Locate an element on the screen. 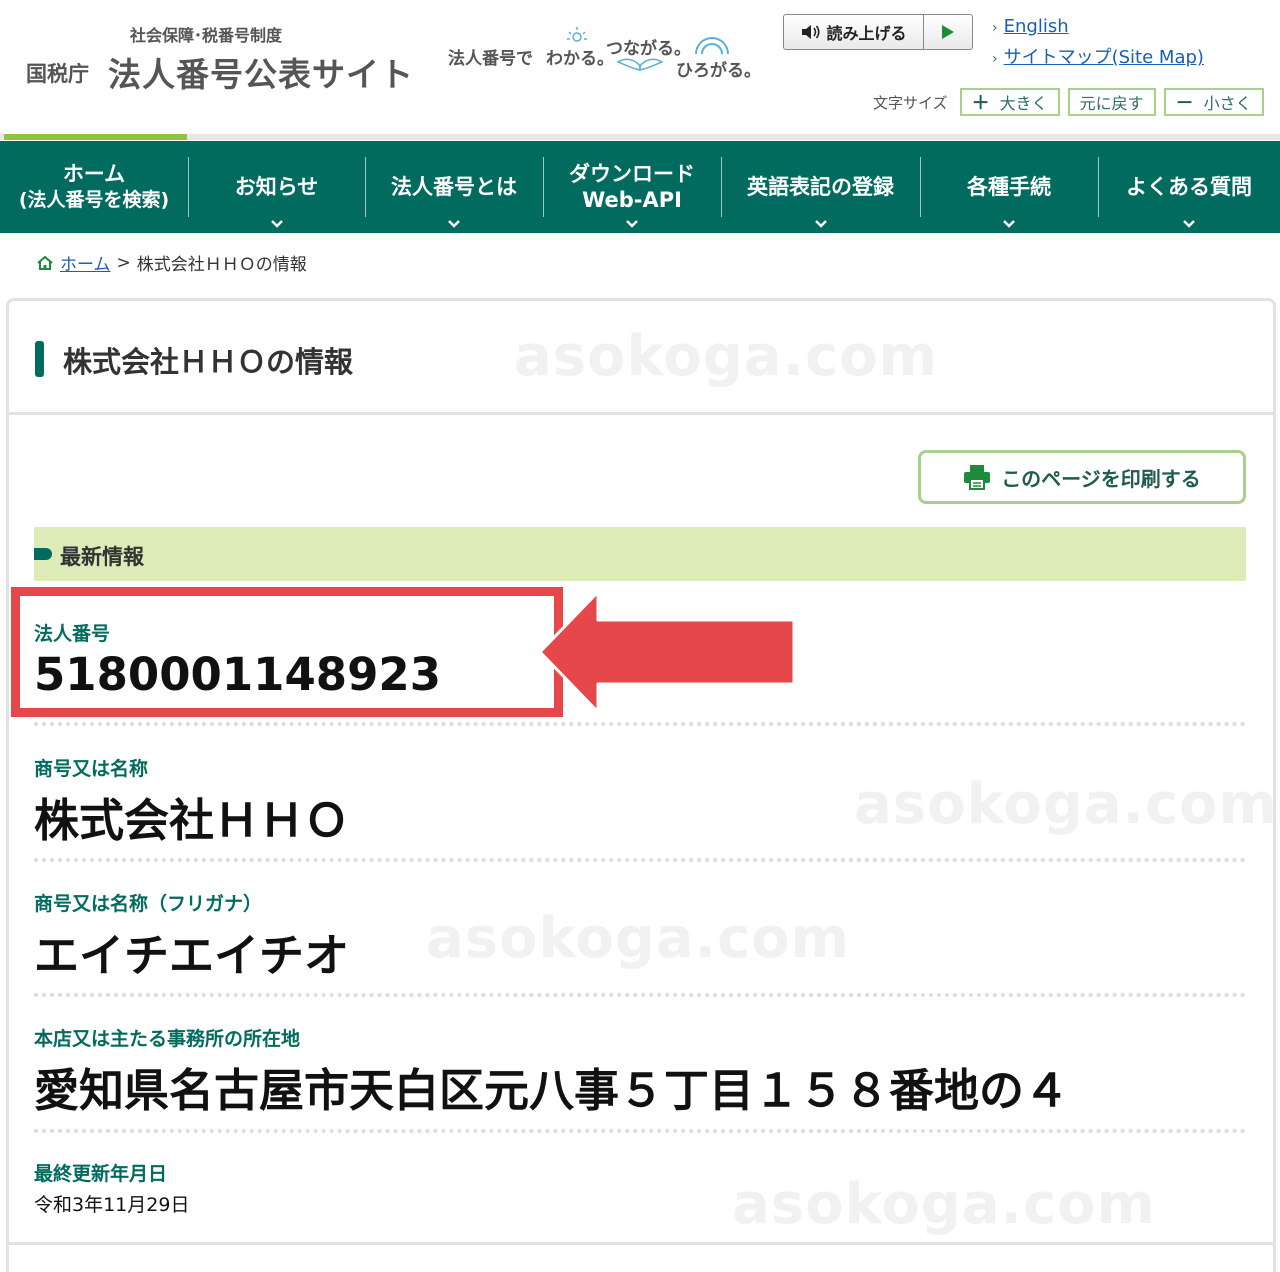 This screenshot has height=1272, width=1280. section-header-latest: 最新情報 is located at coordinates (640, 554).